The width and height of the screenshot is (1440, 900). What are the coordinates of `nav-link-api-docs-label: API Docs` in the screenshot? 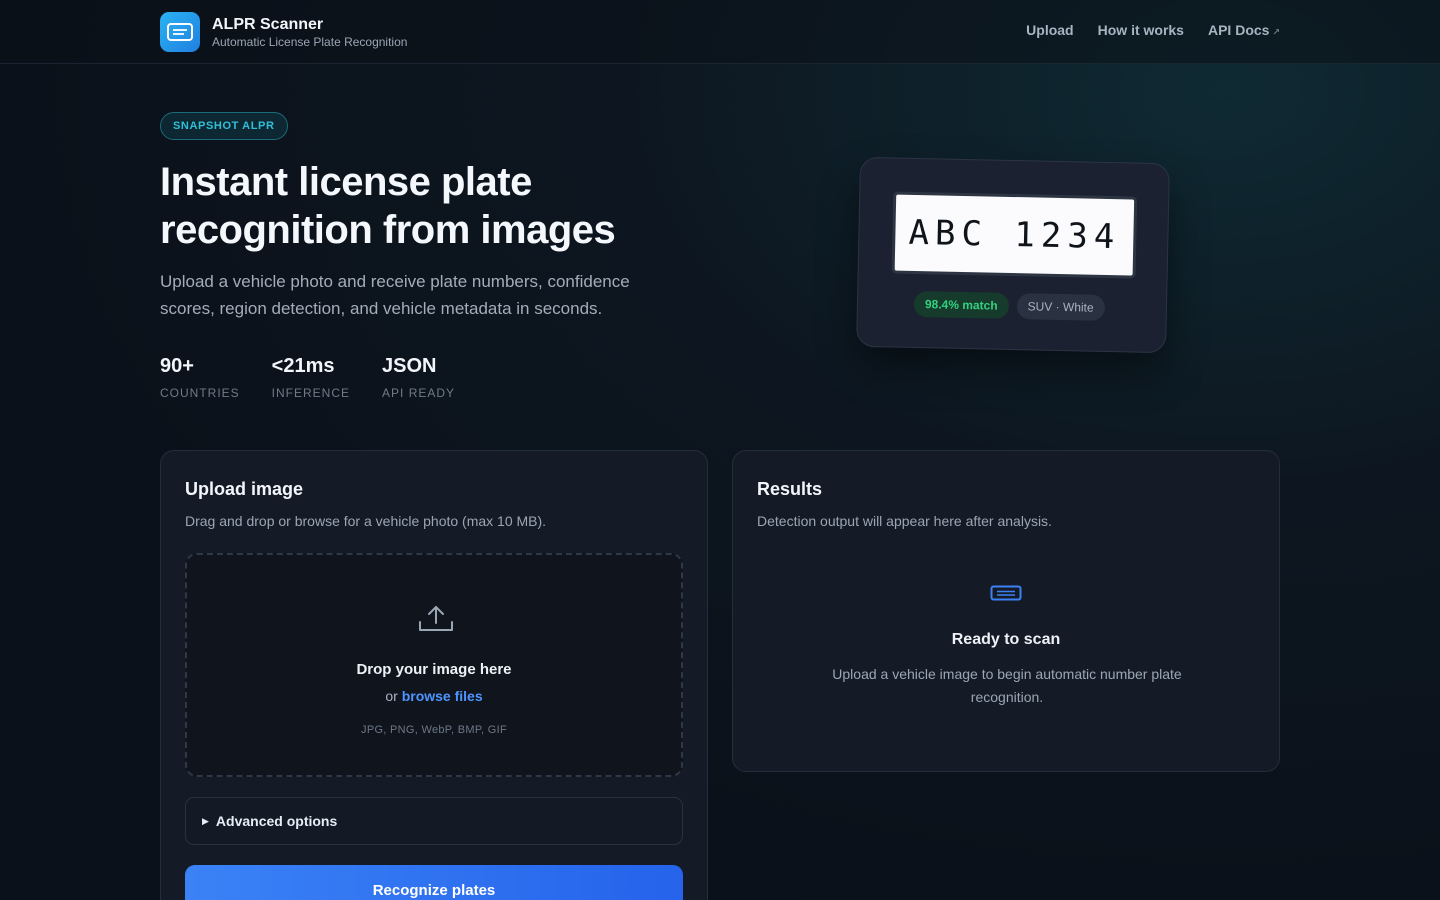 It's located at (1238, 30).